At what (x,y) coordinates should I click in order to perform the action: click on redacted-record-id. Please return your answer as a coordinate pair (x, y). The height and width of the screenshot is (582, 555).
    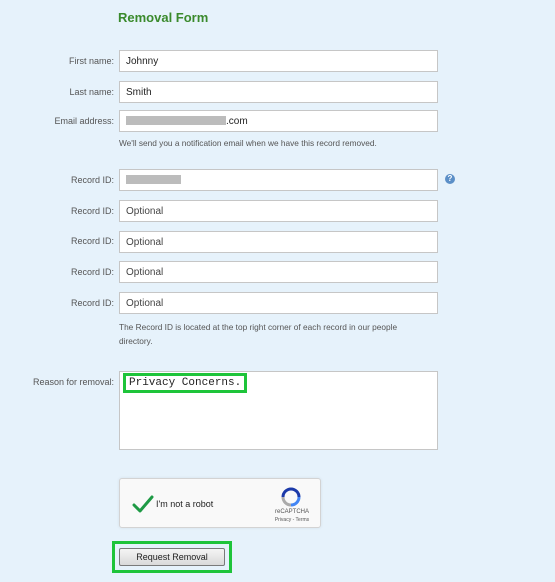
    Looking at the image, I should click on (153, 179).